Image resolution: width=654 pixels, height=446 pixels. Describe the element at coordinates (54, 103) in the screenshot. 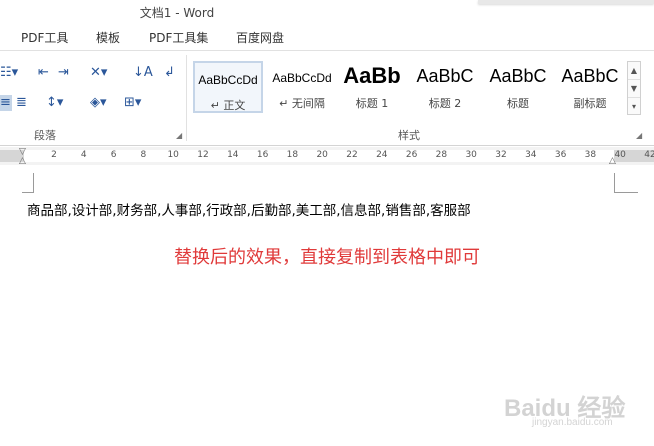

I see `line-spacing-icon: ↕▾` at that location.